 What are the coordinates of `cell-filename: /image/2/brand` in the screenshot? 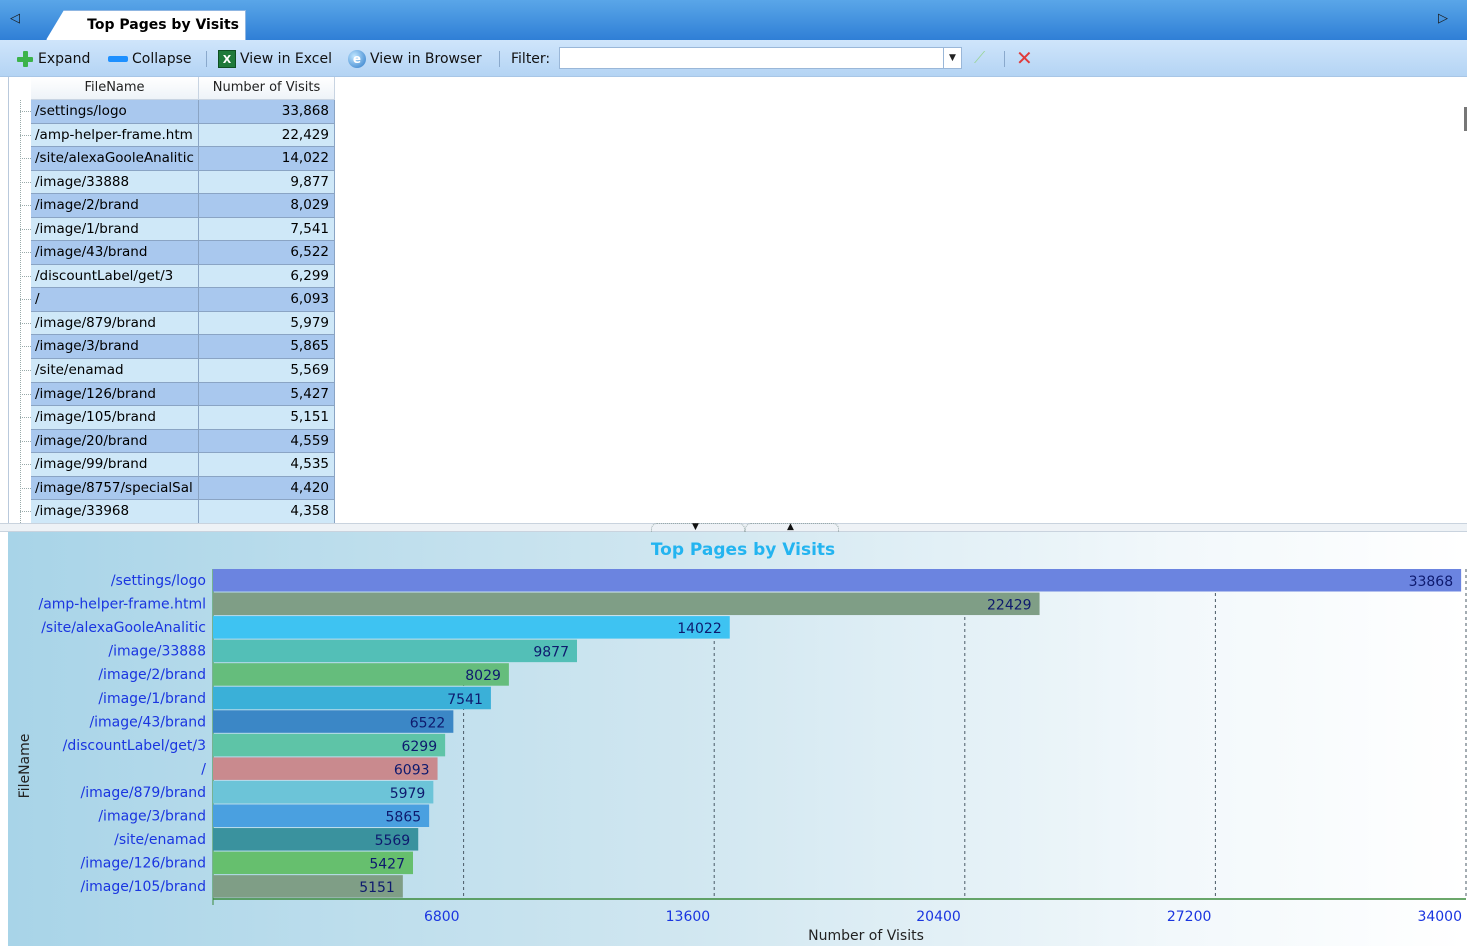 It's located at (115, 205).